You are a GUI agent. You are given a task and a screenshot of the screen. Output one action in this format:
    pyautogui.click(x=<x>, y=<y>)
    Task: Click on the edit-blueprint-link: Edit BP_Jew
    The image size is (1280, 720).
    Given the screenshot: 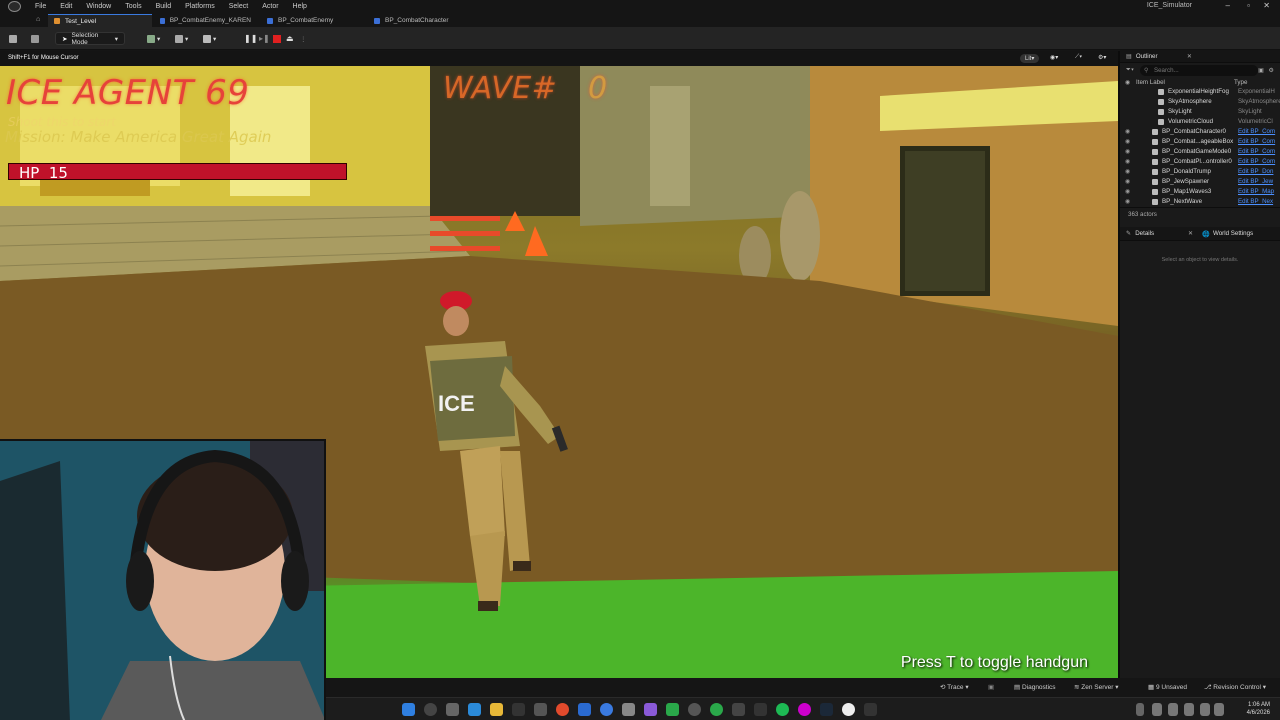 What is the action you would take?
    pyautogui.click(x=1255, y=182)
    